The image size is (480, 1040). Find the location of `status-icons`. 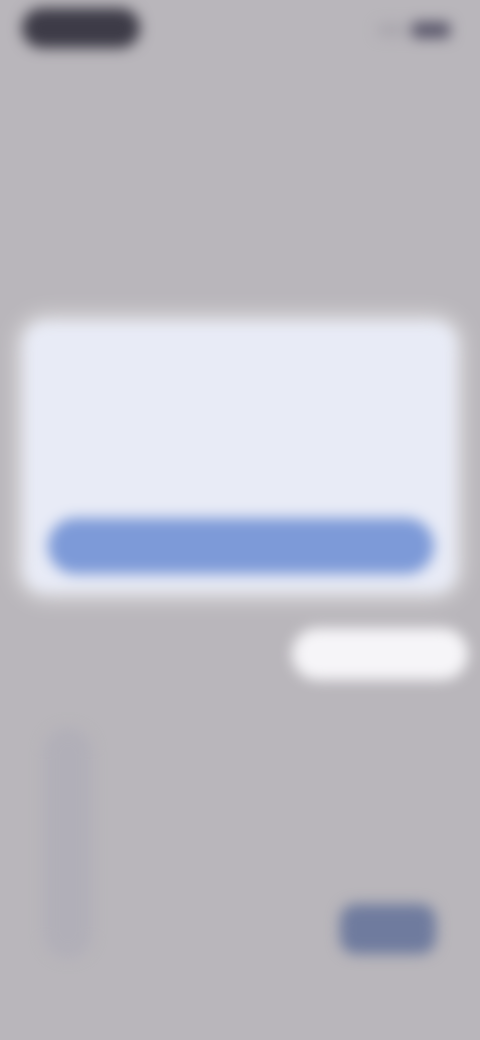

status-icons is located at coordinates (414, 30).